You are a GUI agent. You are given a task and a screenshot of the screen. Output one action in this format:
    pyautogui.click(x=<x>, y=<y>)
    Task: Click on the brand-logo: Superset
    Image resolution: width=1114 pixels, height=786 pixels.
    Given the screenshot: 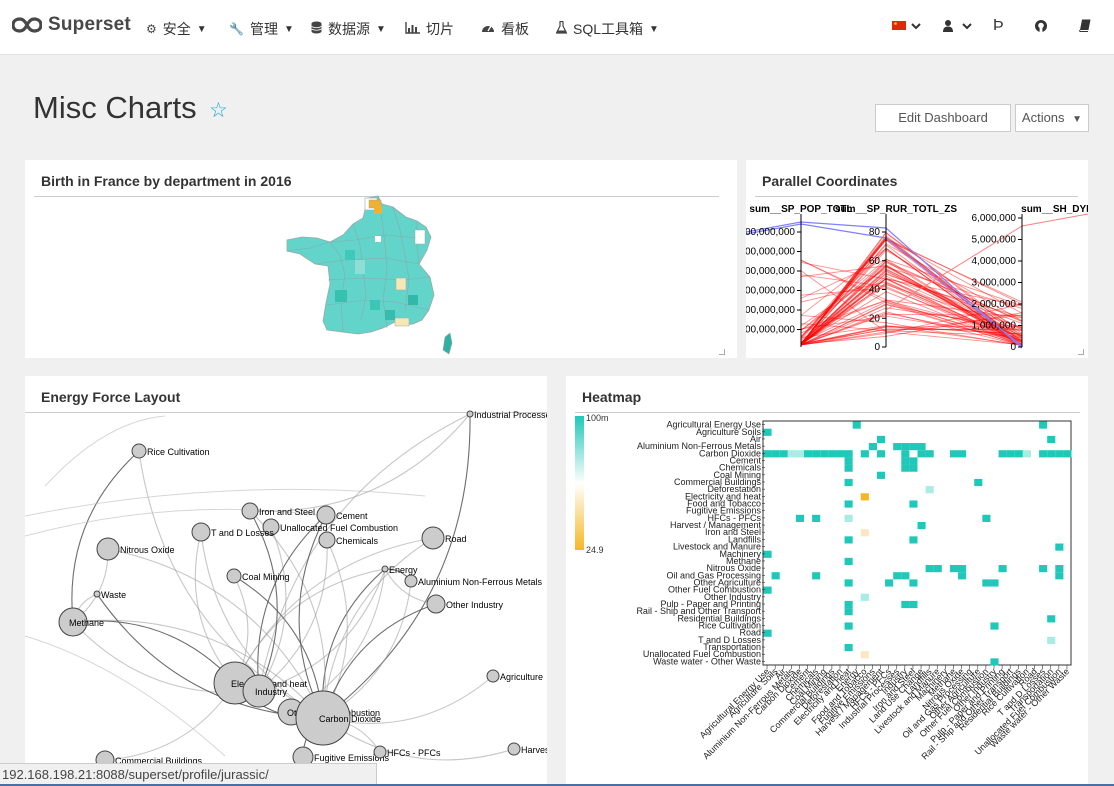 What is the action you would take?
    pyautogui.click(x=71, y=25)
    